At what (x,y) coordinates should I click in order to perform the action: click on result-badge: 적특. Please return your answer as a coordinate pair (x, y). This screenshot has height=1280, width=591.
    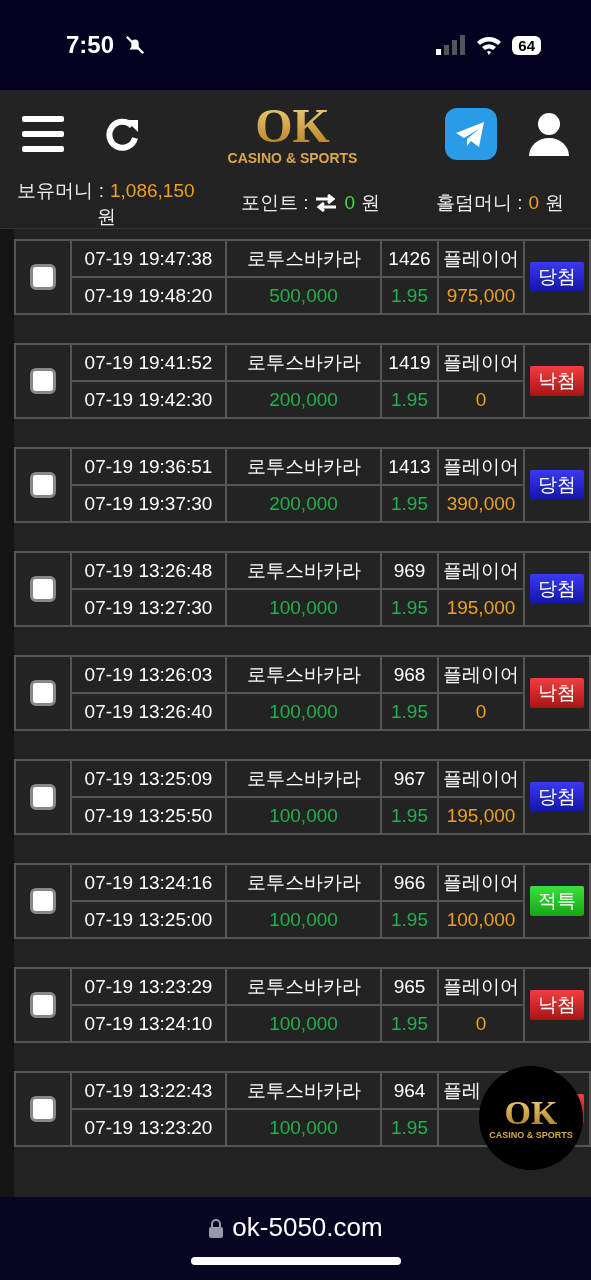
    Looking at the image, I should click on (557, 901).